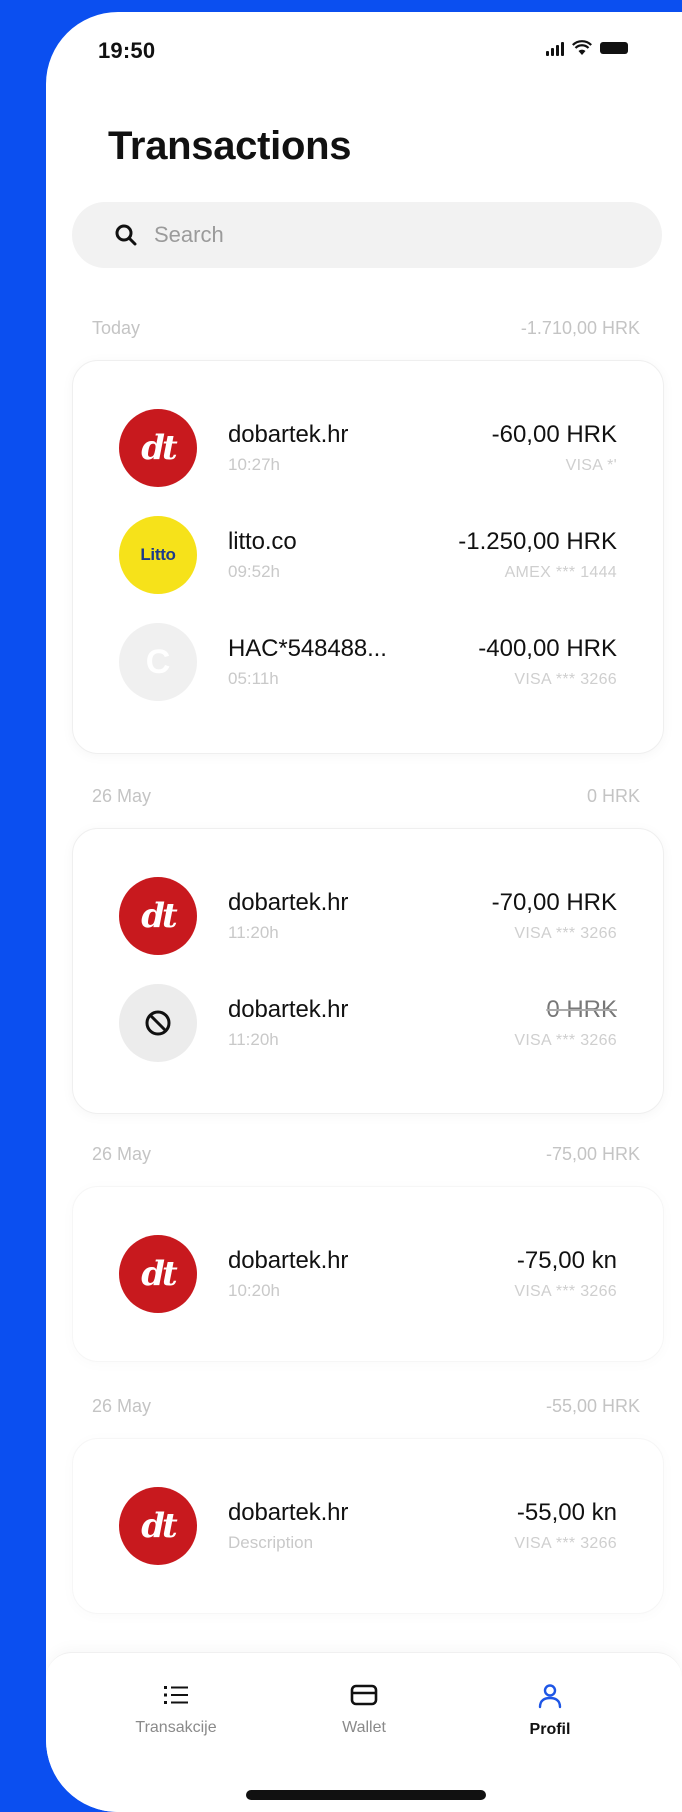 The height and width of the screenshot is (1812, 682). Describe the element at coordinates (253, 678) in the screenshot. I see `transaction-time: 05:11h` at that location.